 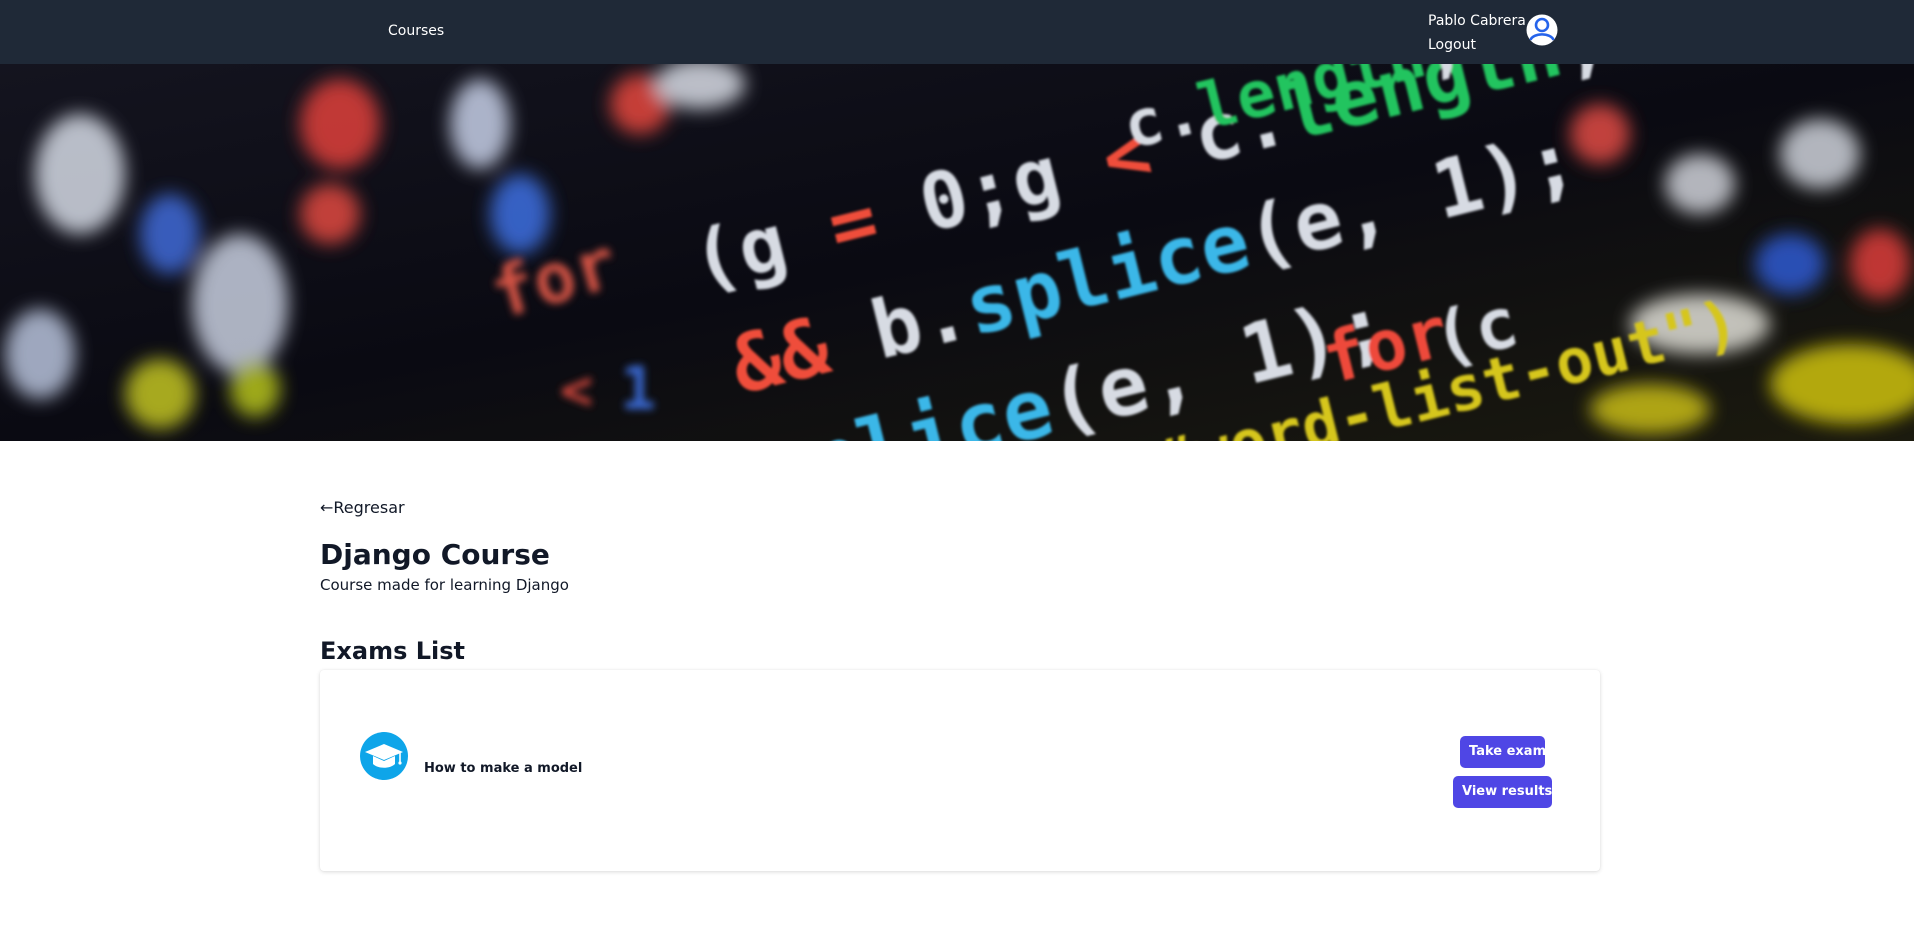 I want to click on user-name: Pablo Cabrera, so click(x=1477, y=21).